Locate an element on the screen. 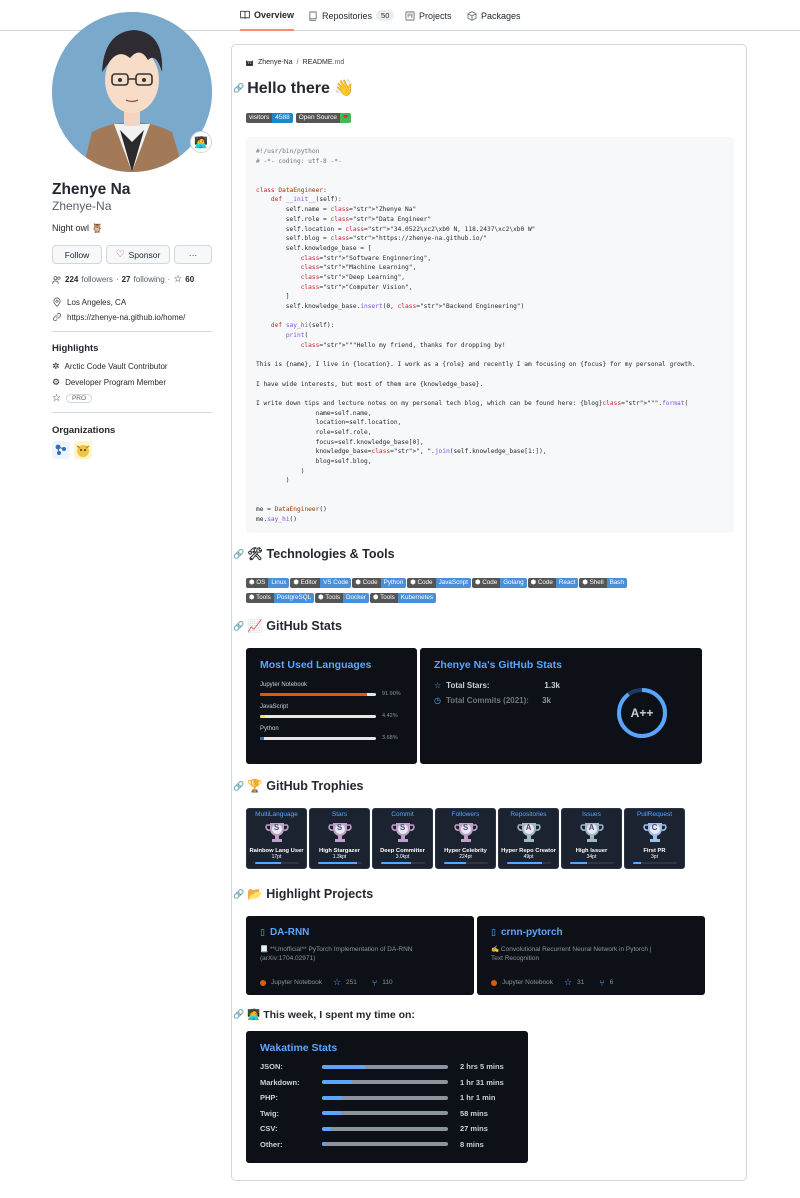  badge-value: VS Code is located at coordinates (336, 583).